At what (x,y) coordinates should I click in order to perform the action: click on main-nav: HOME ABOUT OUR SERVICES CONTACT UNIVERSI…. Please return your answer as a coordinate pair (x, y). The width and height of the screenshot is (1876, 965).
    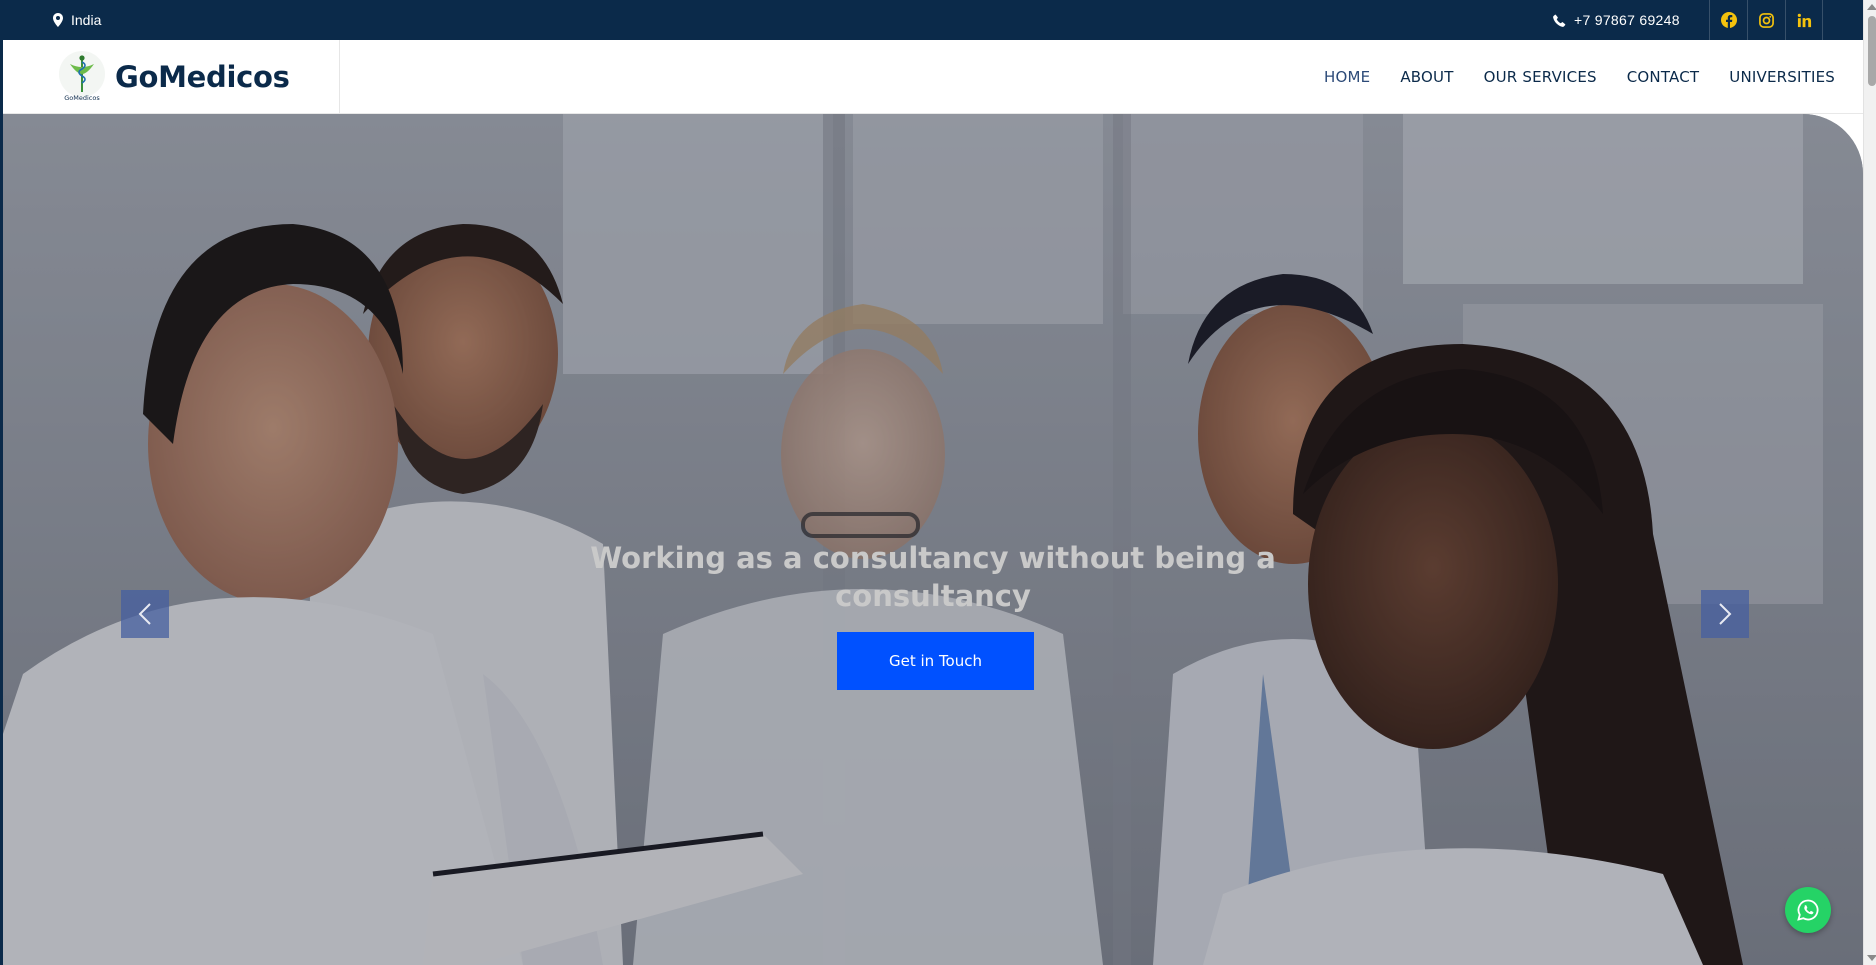
    Looking at the image, I should click on (1579, 77).